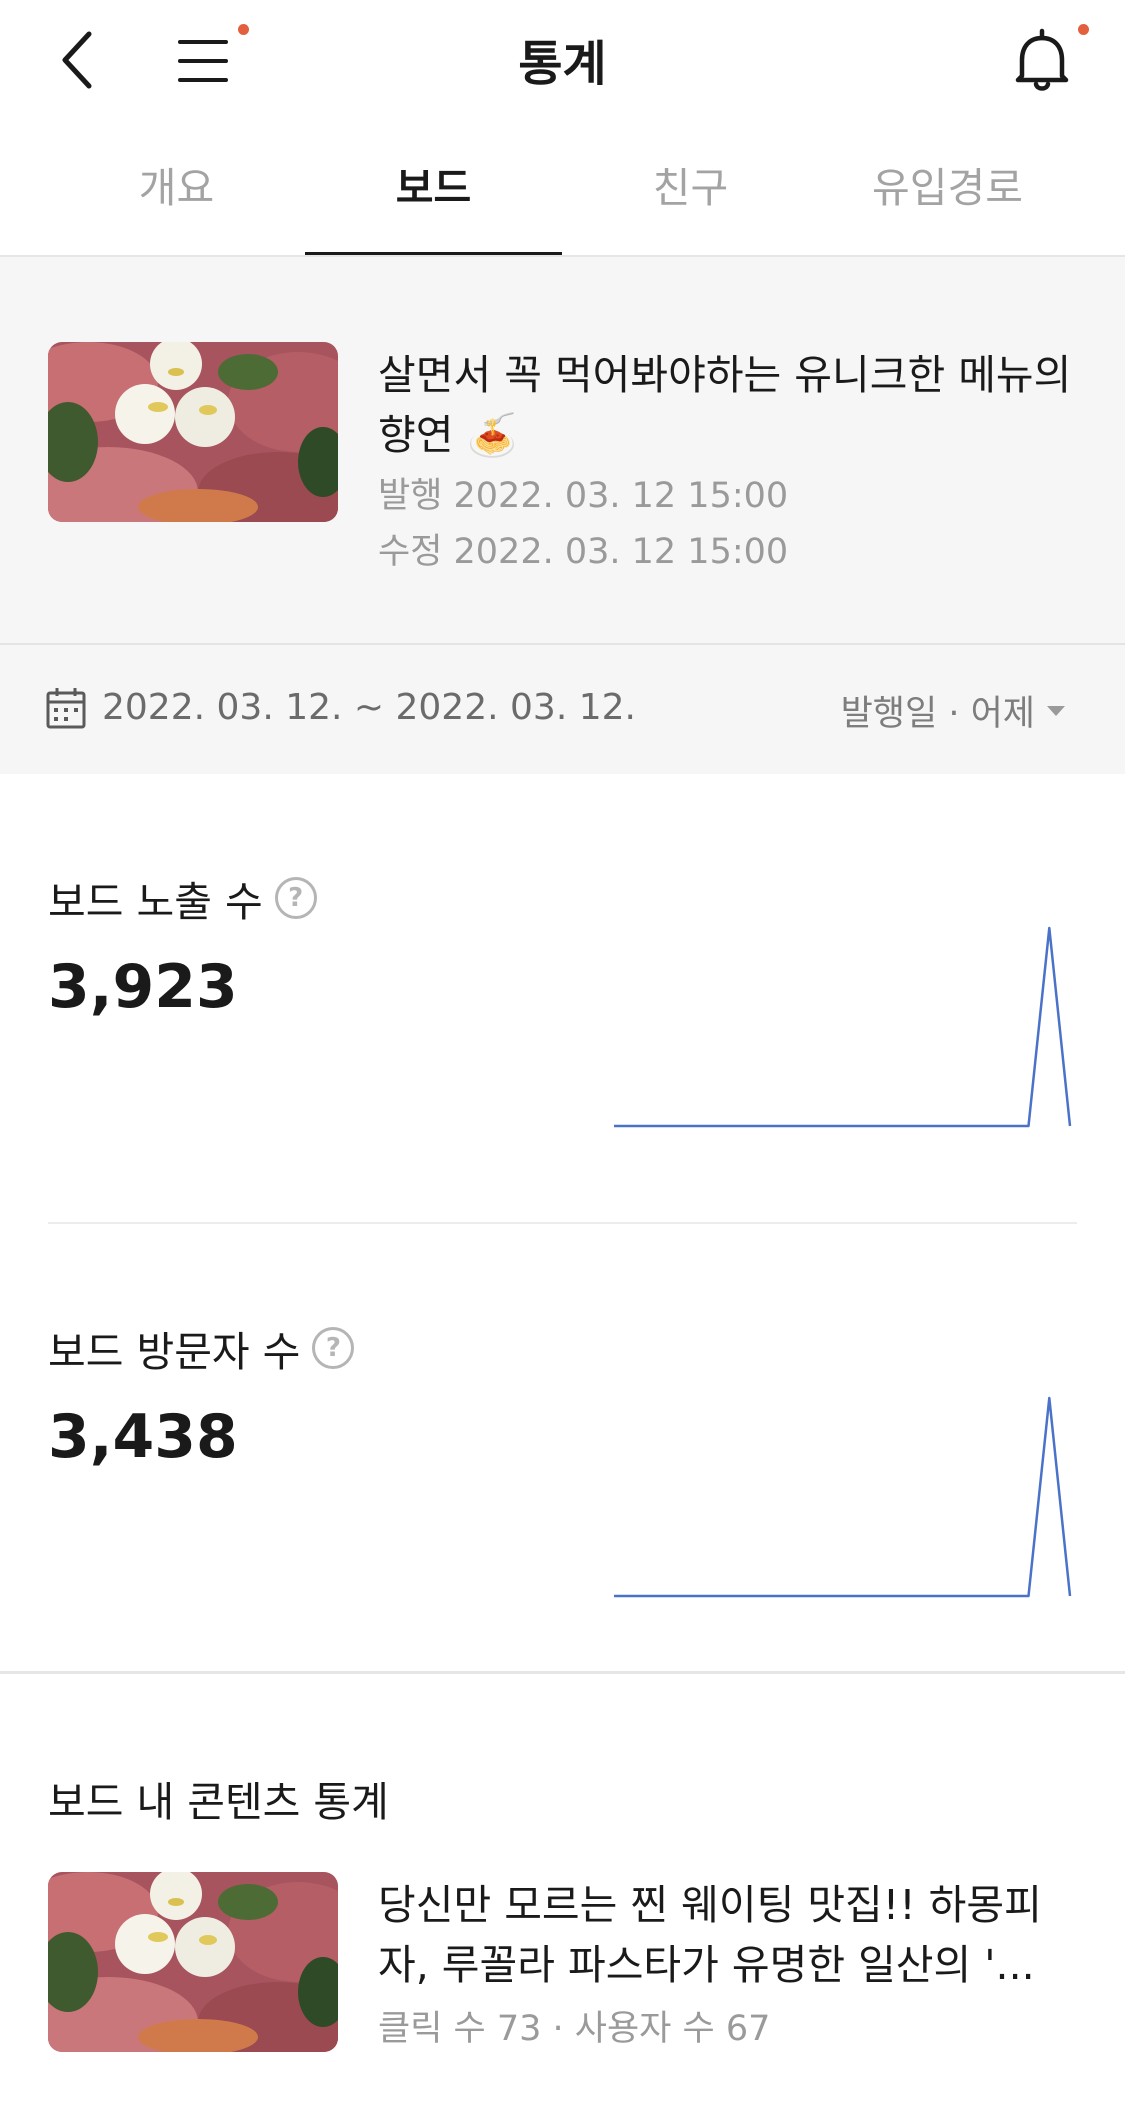 The image size is (1125, 2112). What do you see at coordinates (203, 42) in the screenshot?
I see `hamburger-icon` at bounding box center [203, 42].